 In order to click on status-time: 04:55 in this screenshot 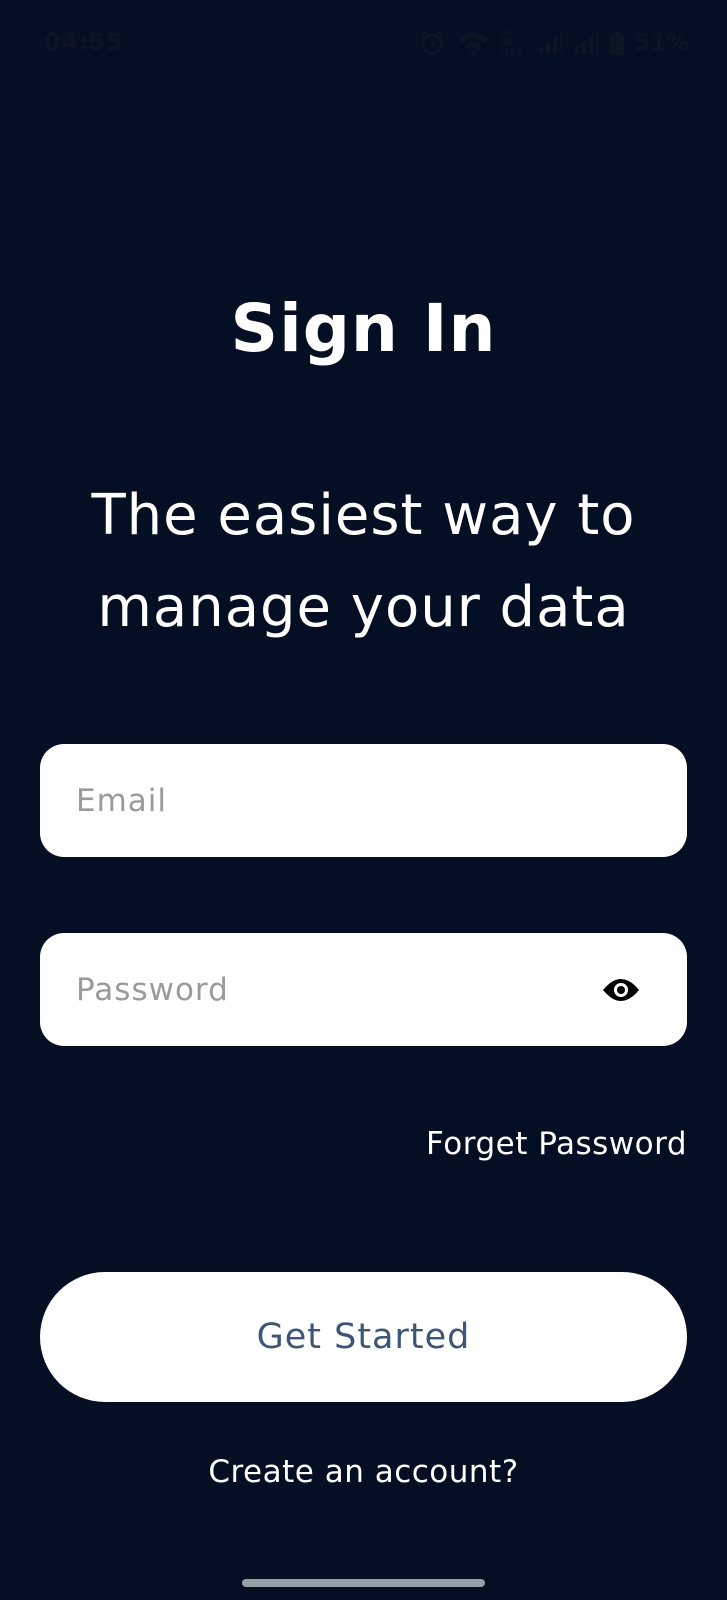, I will do `click(83, 42)`.